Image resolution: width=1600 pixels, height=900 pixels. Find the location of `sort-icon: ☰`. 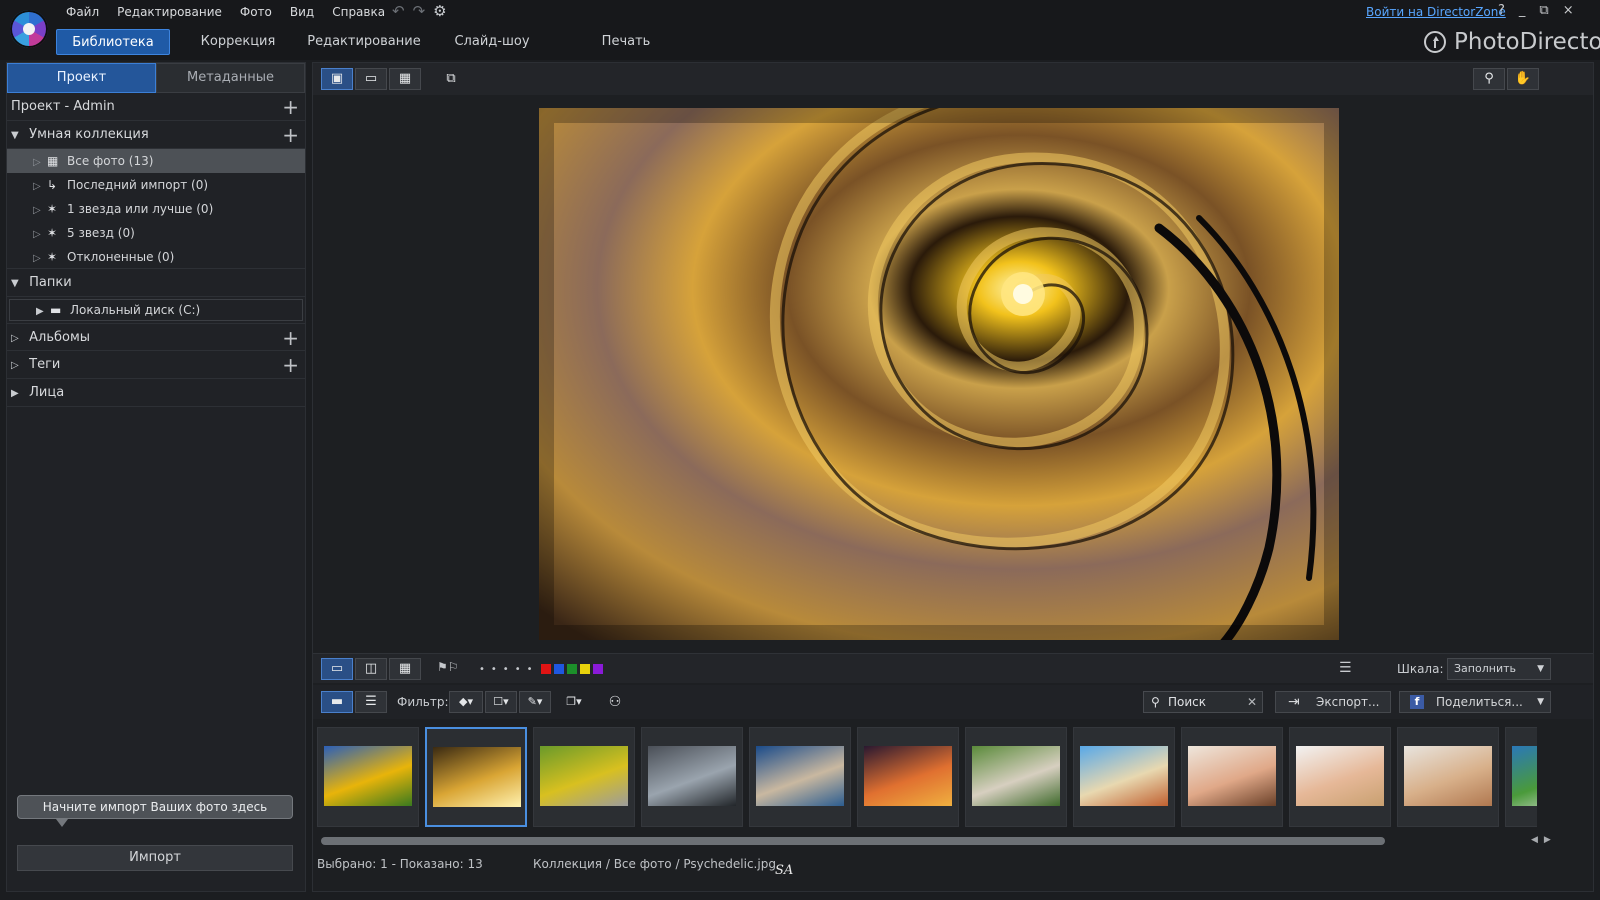

sort-icon: ☰ is located at coordinates (1345, 668).